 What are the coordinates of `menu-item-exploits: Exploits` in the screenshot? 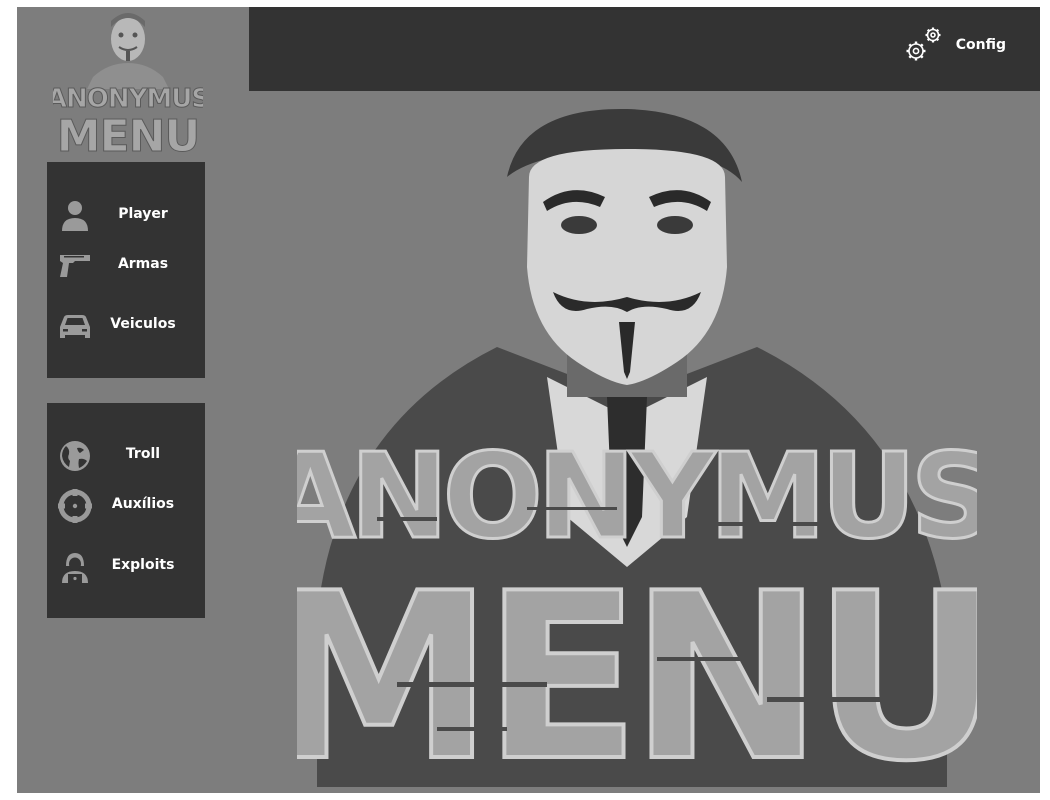 It's located at (126, 566).